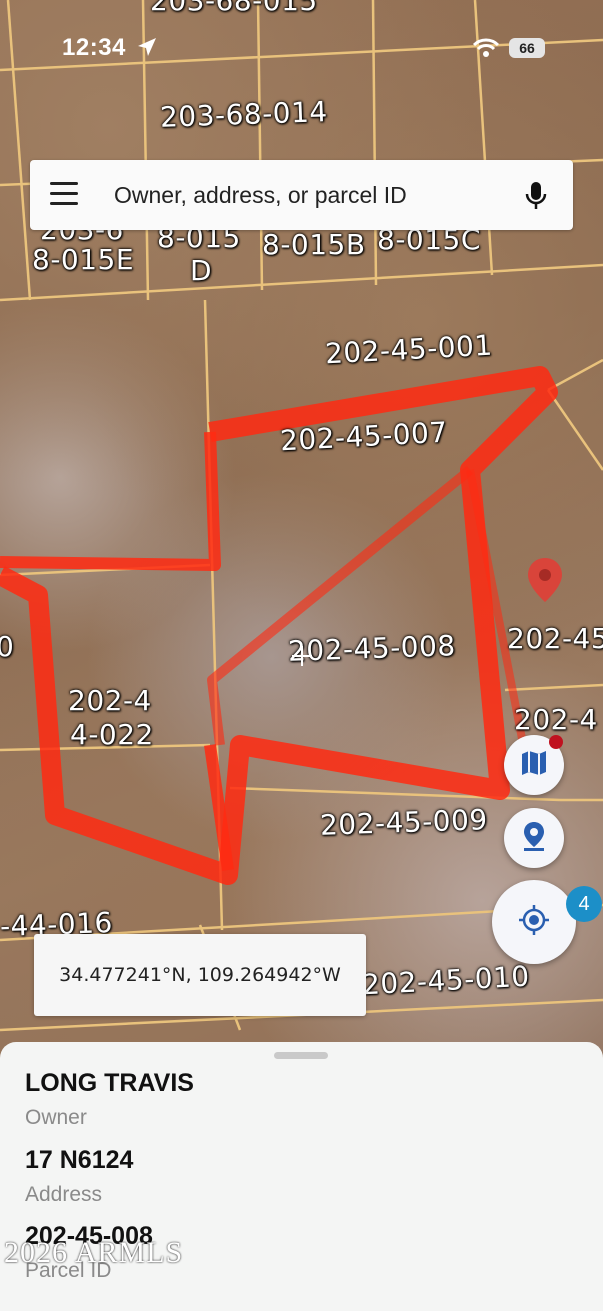 The height and width of the screenshot is (1311, 603). What do you see at coordinates (301, 1055) in the screenshot?
I see `sheet-grabber` at bounding box center [301, 1055].